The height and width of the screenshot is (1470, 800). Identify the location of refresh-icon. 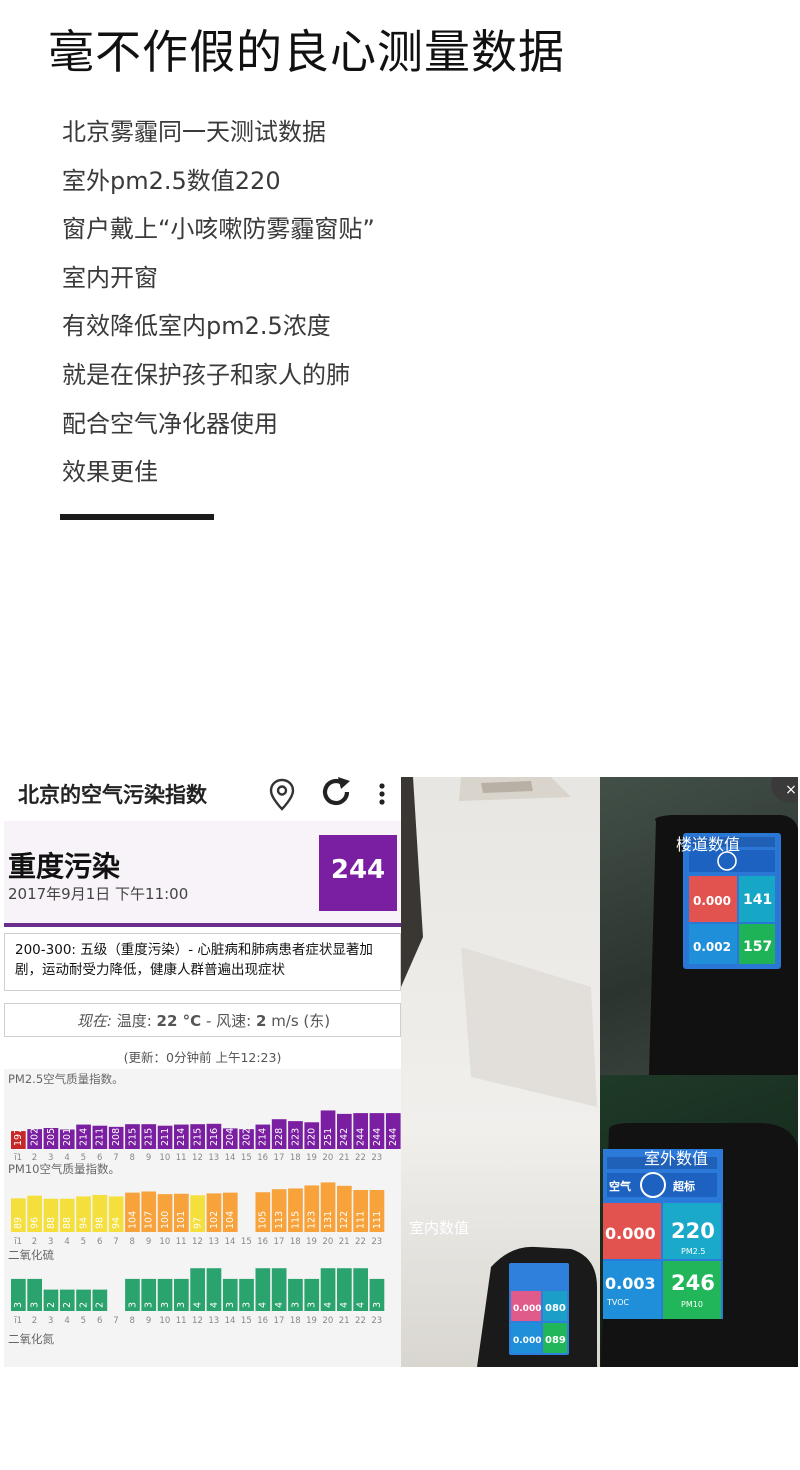
(337, 792).